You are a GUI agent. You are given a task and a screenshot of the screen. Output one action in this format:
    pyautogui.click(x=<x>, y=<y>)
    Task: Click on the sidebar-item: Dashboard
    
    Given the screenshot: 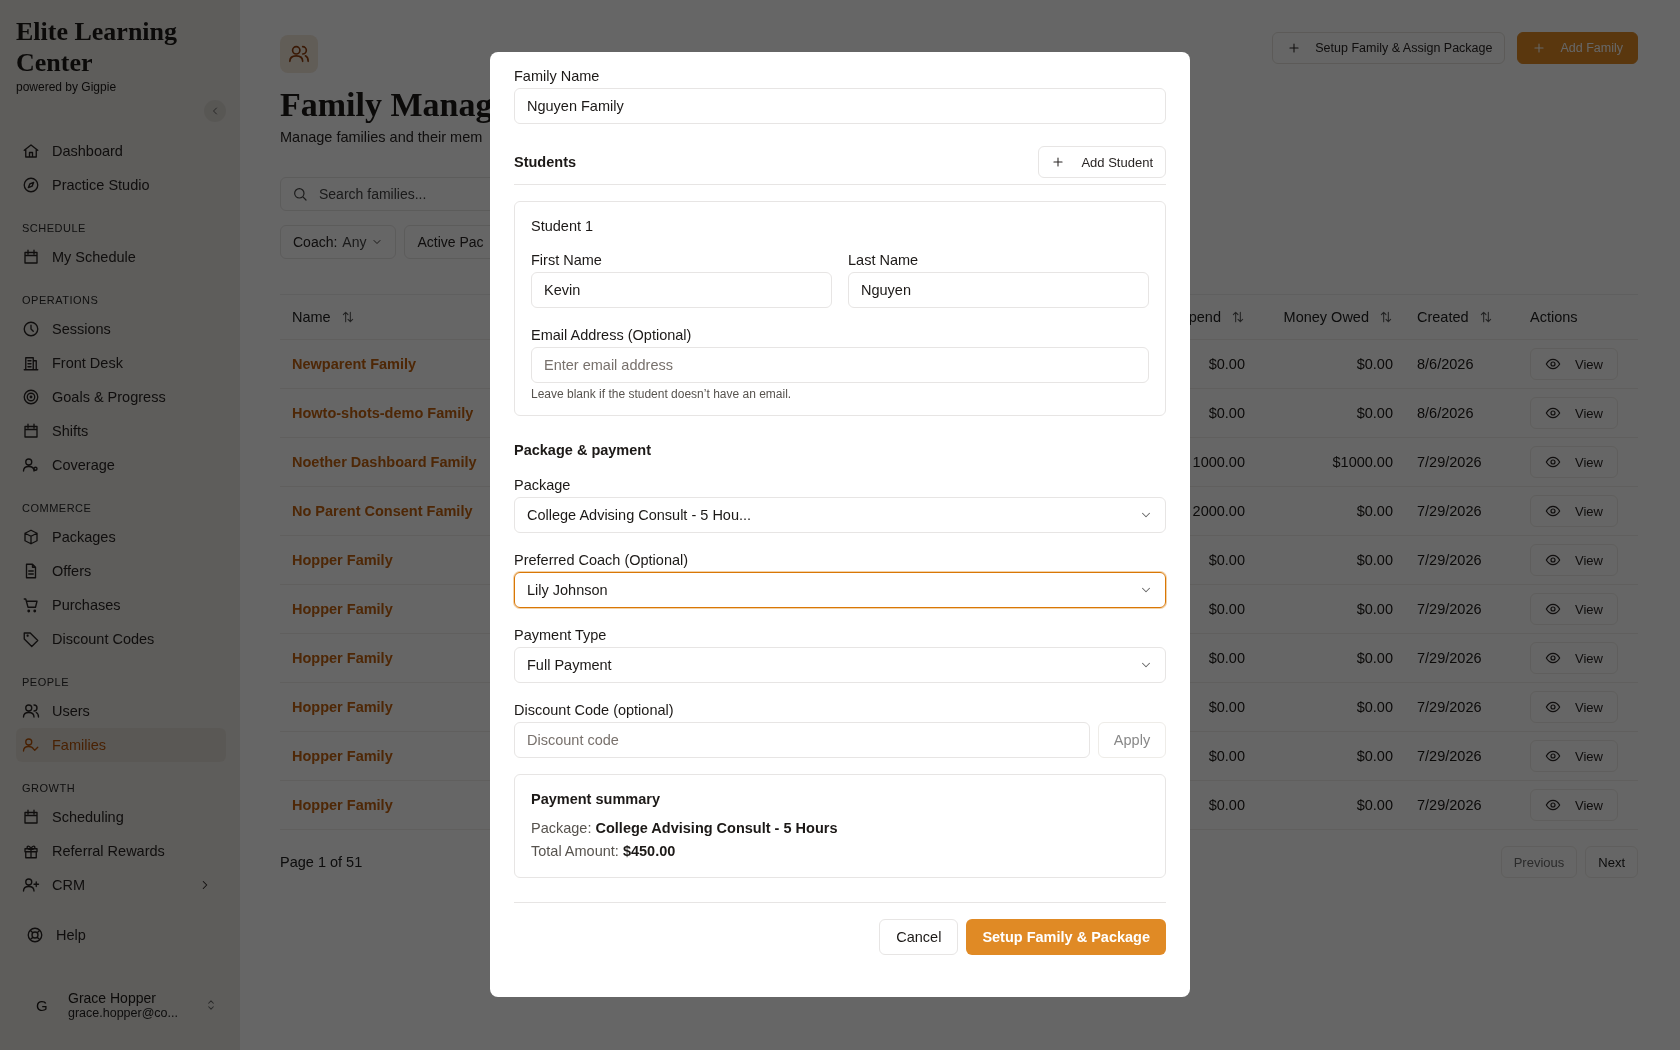 What is the action you would take?
    pyautogui.click(x=121, y=151)
    